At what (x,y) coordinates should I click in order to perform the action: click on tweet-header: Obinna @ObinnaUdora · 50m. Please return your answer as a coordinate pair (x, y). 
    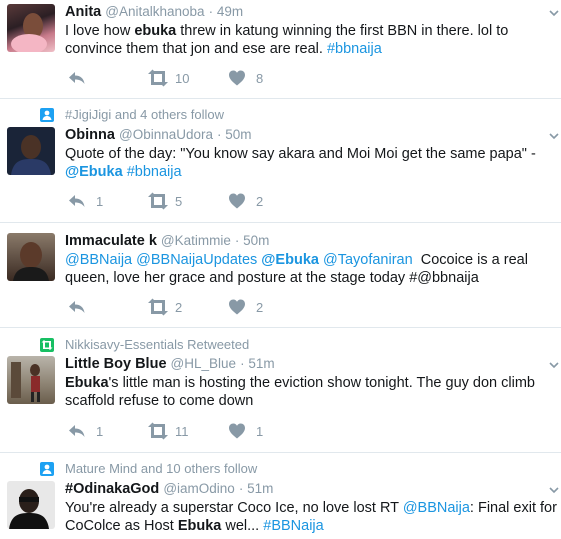
    Looking at the image, I should click on (158, 135).